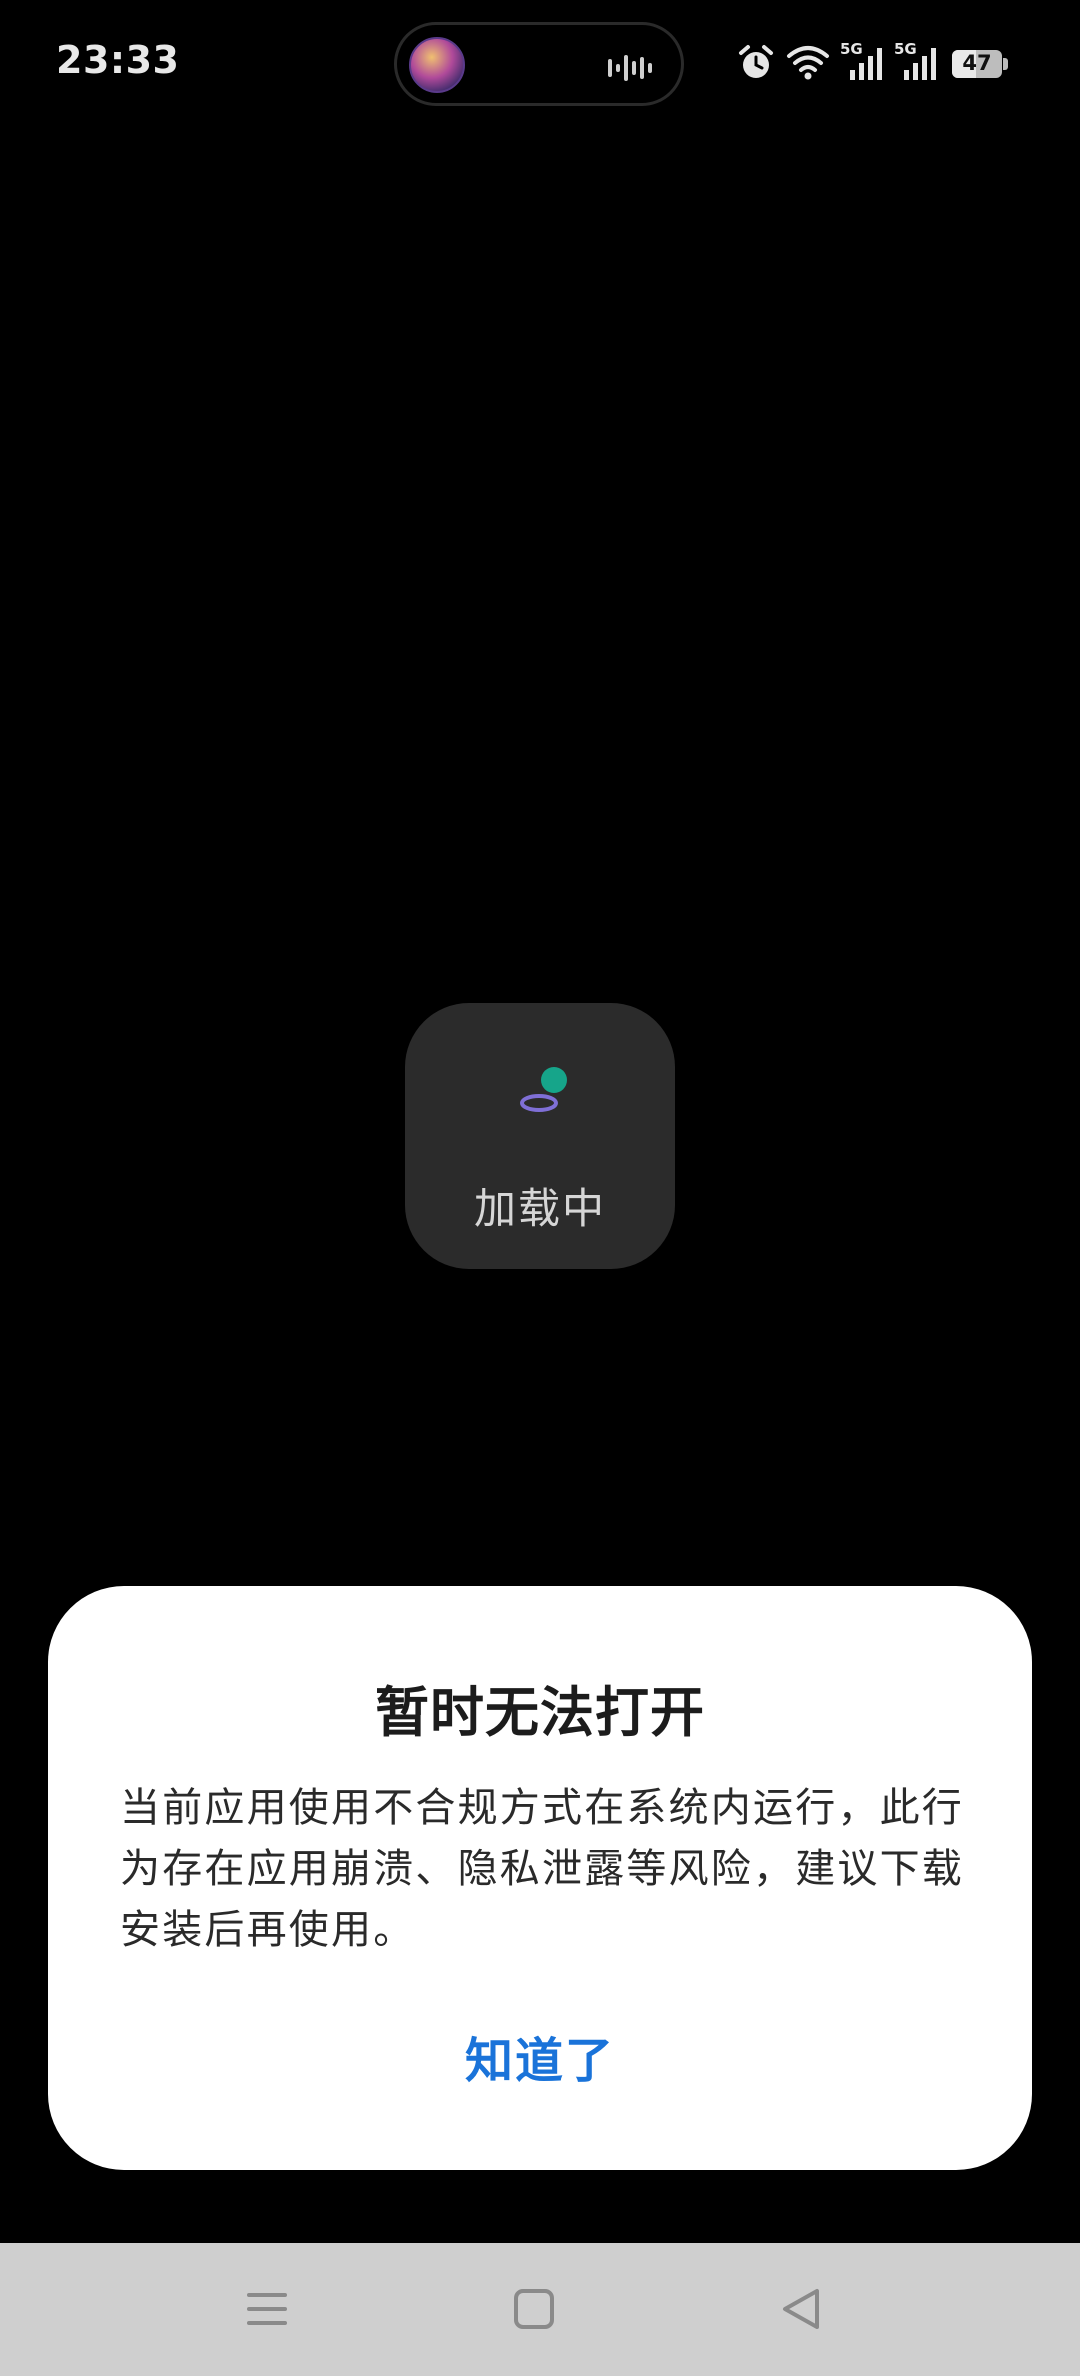 Image resolution: width=1080 pixels, height=2376 pixels. Describe the element at coordinates (801, 2309) in the screenshot. I see `back-icon` at that location.